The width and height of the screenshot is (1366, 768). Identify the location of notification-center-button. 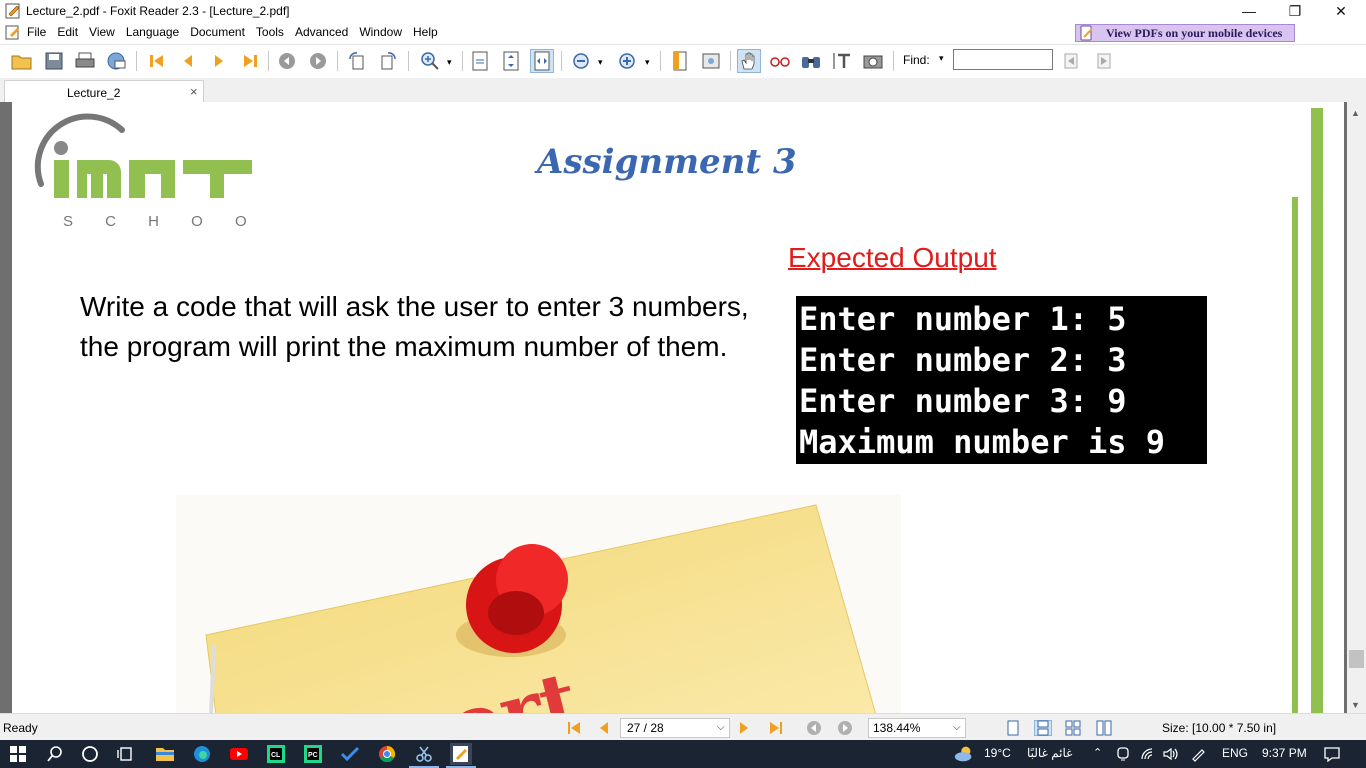
(1332, 754).